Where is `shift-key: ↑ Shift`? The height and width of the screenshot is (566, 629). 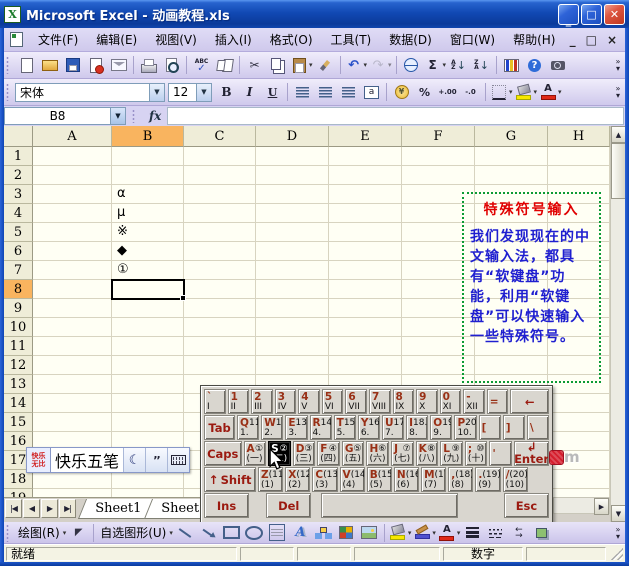
shift-key: ↑ Shift is located at coordinates (230, 479).